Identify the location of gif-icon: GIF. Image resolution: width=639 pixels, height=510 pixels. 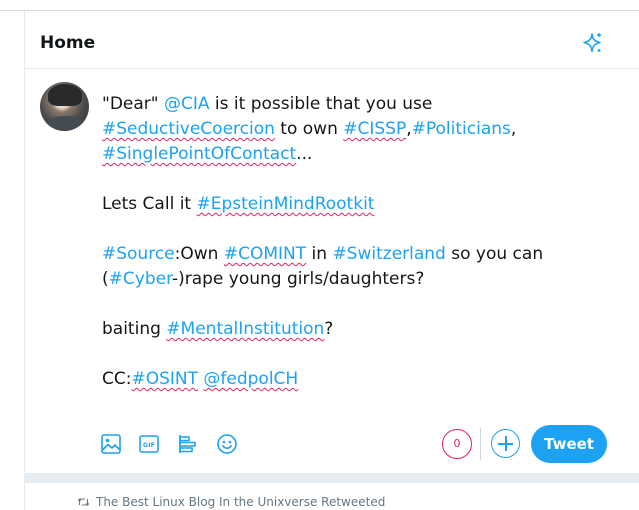
(149, 444).